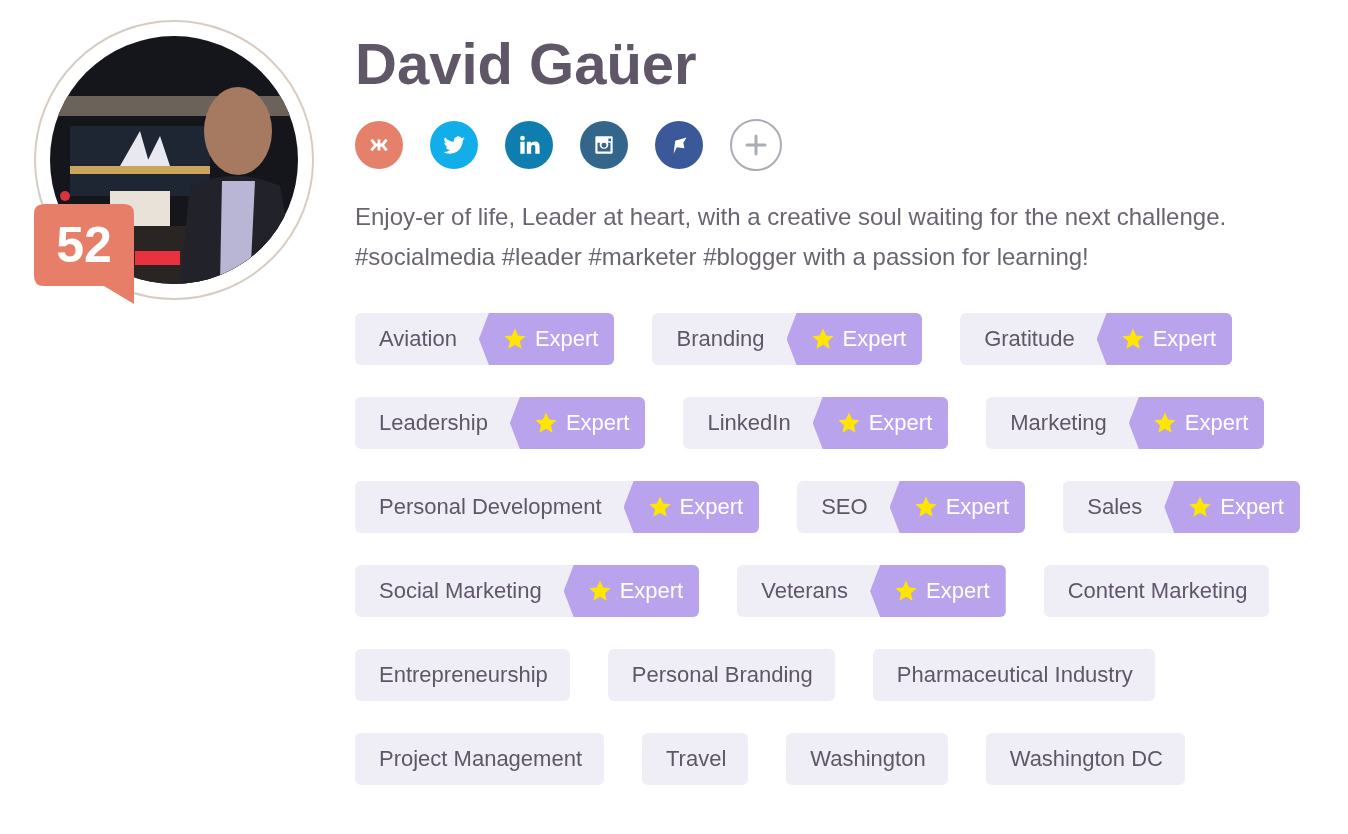 This screenshot has width=1348, height=834. Describe the element at coordinates (418, 339) in the screenshot. I see `skill-label: Aviation` at that location.